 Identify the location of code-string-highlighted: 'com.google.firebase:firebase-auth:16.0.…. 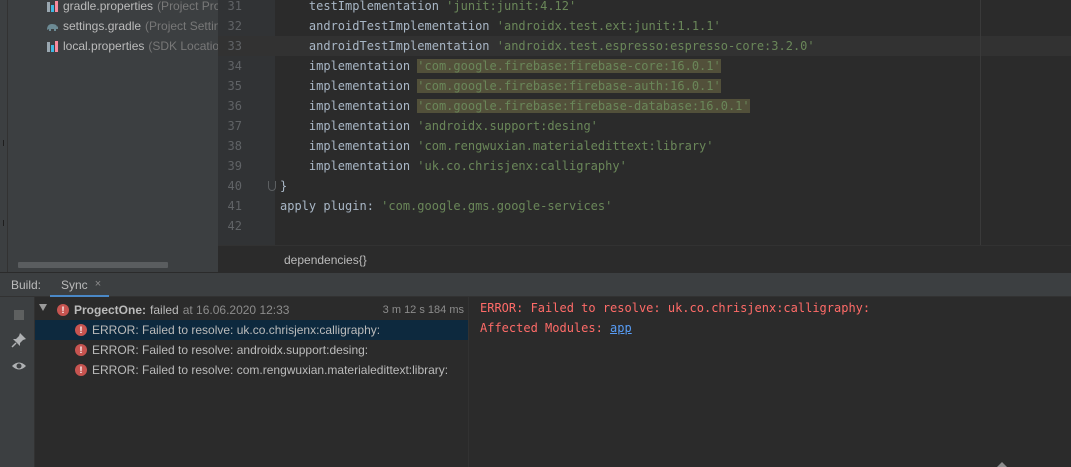
(569, 86).